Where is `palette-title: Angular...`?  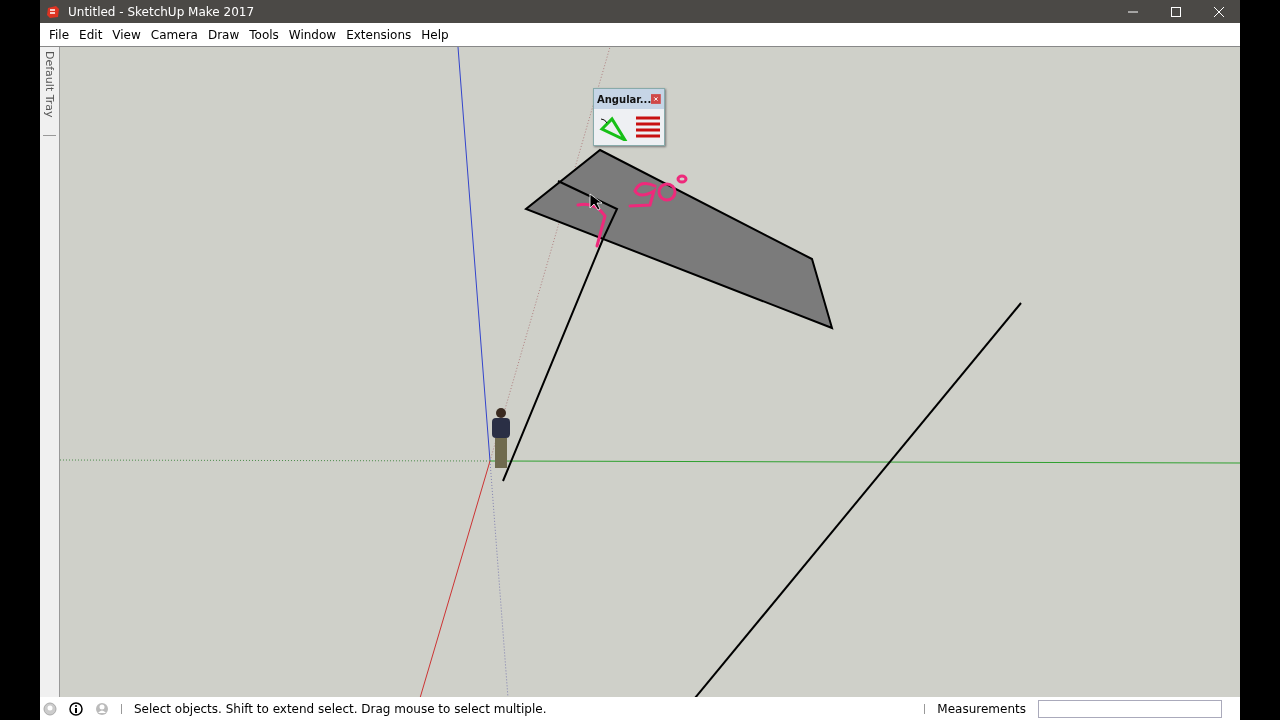
palette-title: Angular... is located at coordinates (624, 99).